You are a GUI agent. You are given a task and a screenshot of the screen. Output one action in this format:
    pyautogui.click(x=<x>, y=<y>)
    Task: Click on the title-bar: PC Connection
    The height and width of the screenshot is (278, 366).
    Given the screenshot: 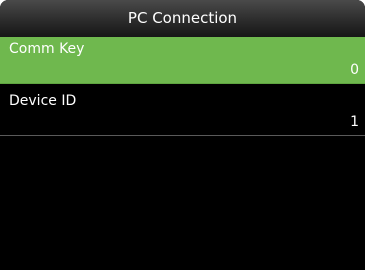 What is the action you would take?
    pyautogui.click(x=182, y=18)
    